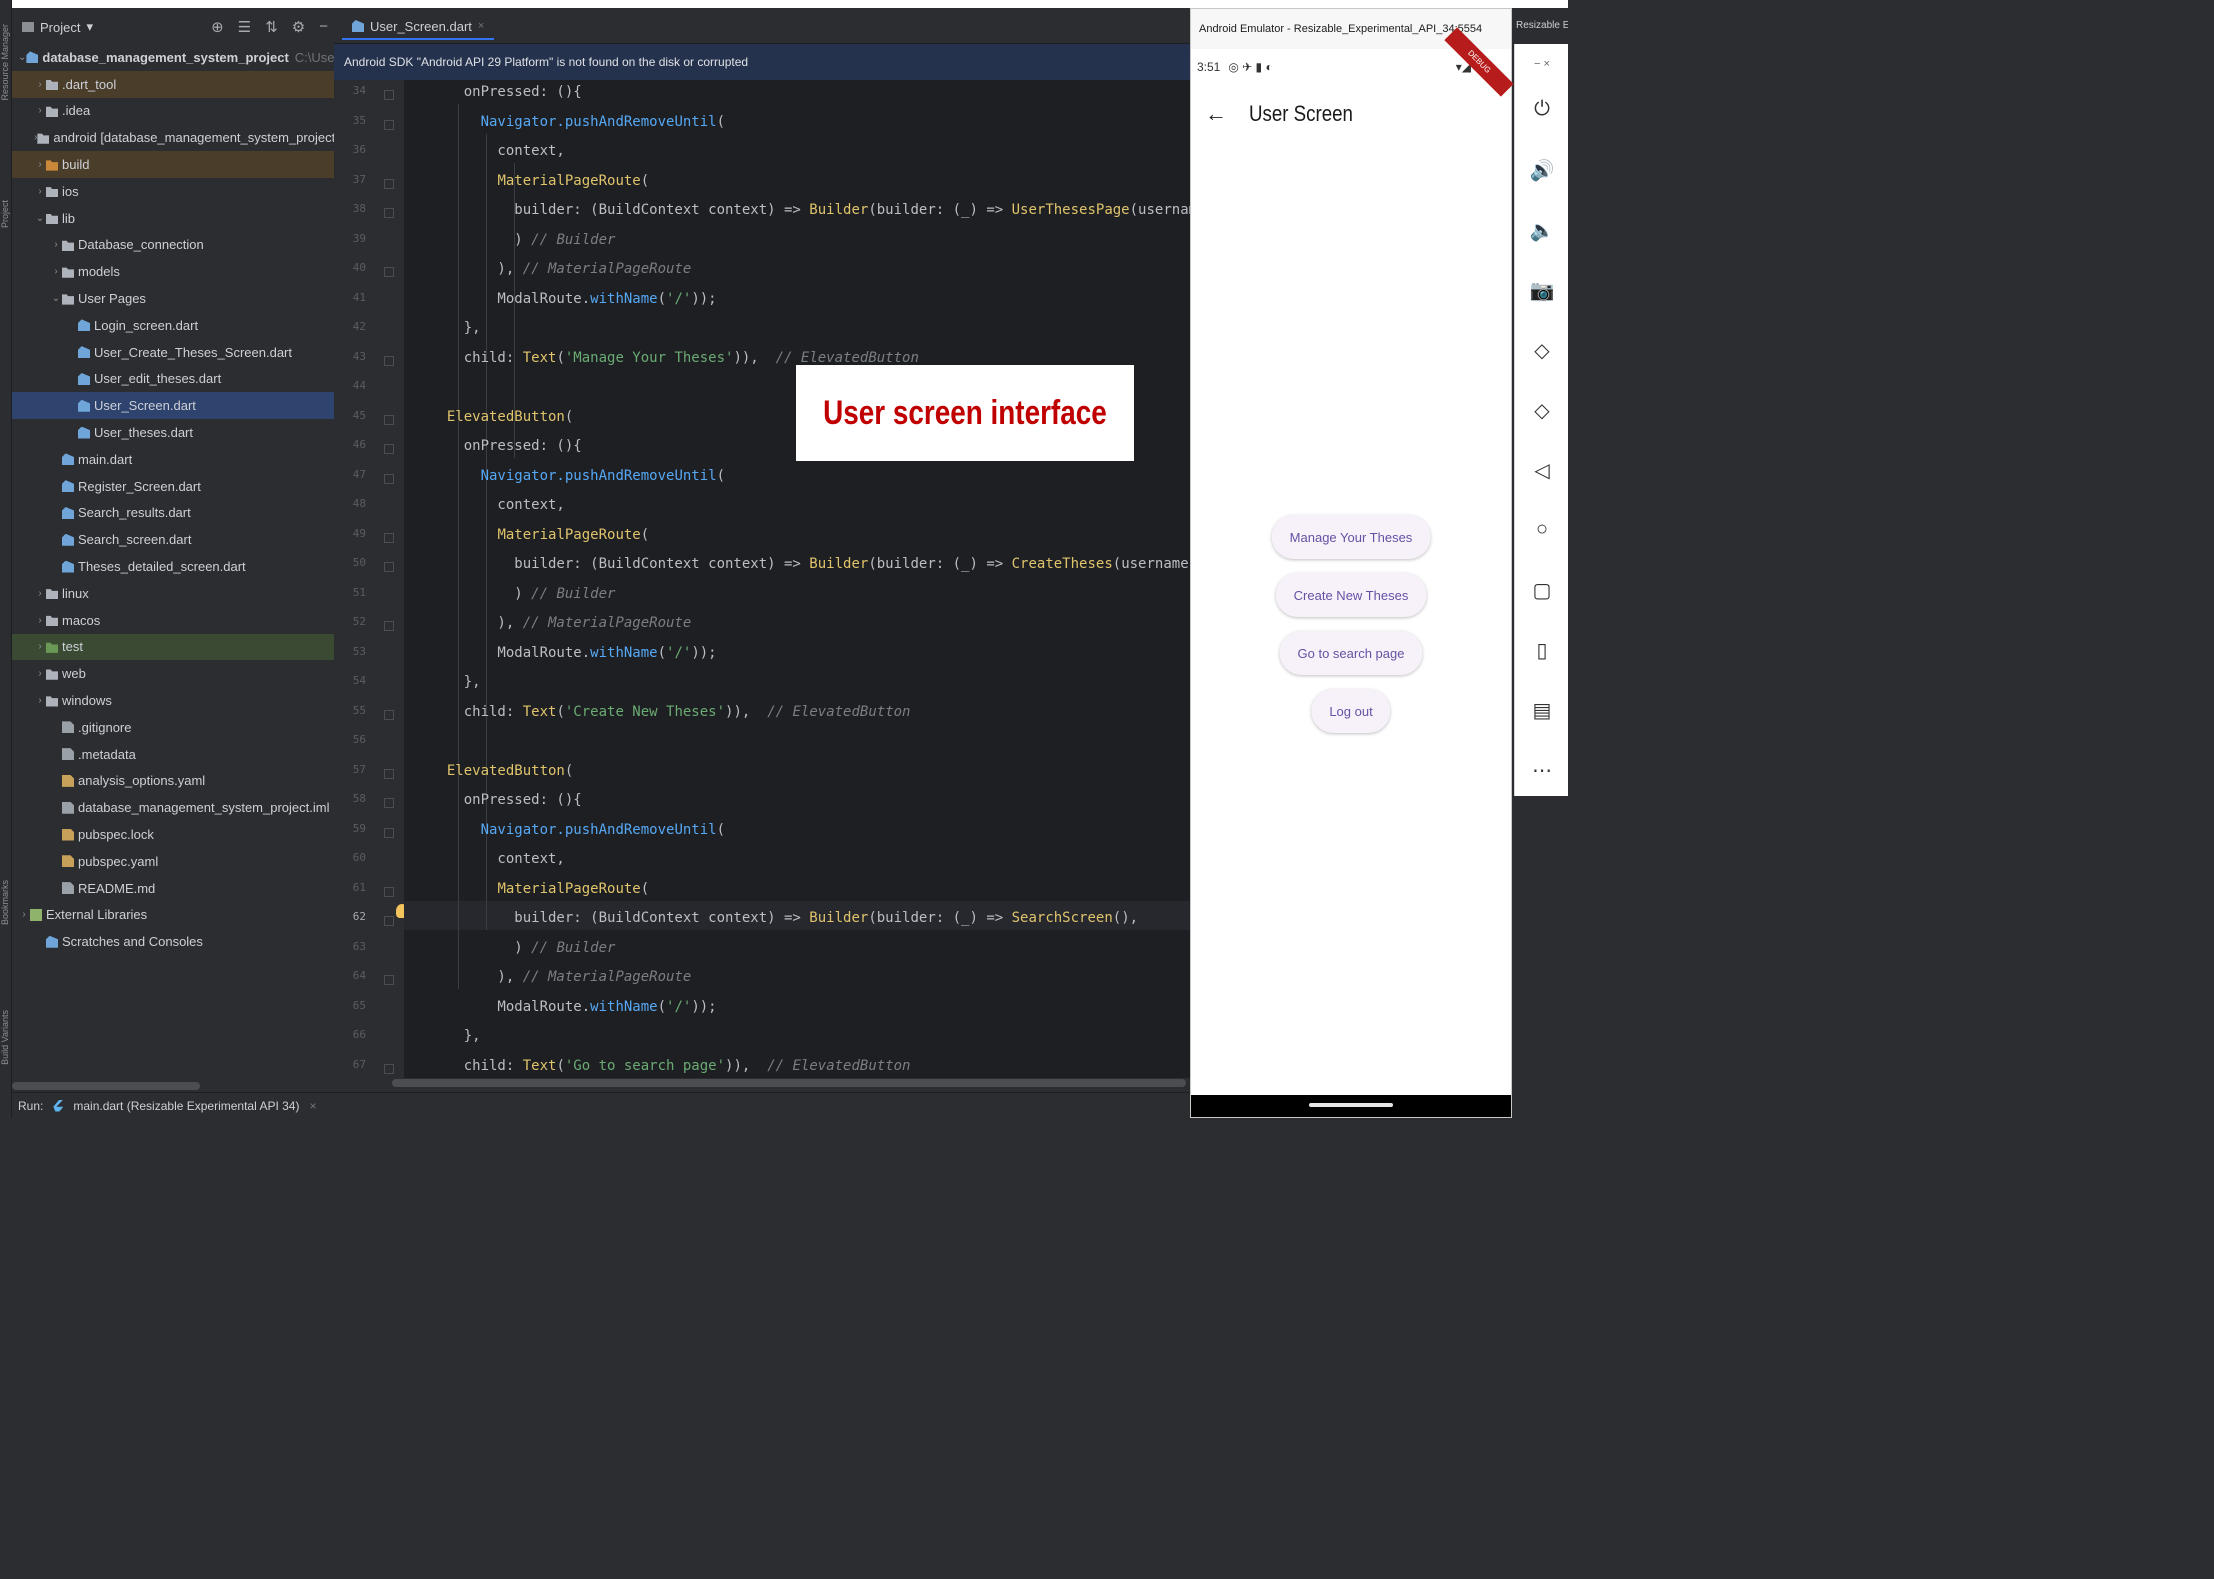 This screenshot has width=2214, height=1579. Describe the element at coordinates (1542, 710) in the screenshot. I see `fold-icon: ▤` at that location.